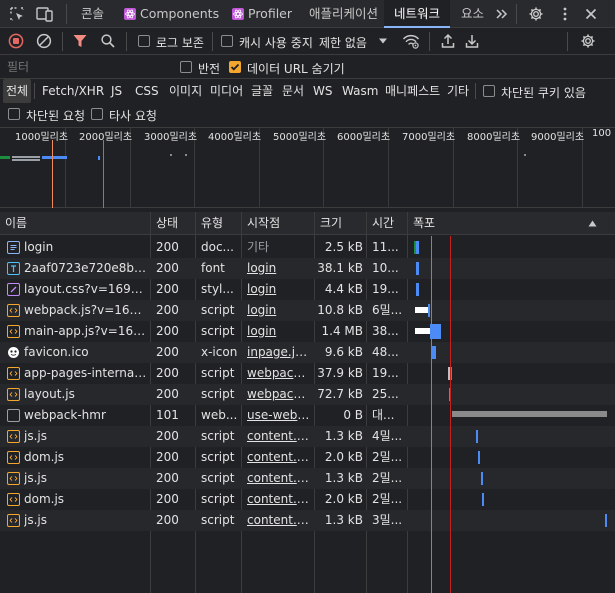 This screenshot has width=615, height=593. Describe the element at coordinates (86, 415) in the screenshot. I see `request-name: webpack-hmr` at that location.